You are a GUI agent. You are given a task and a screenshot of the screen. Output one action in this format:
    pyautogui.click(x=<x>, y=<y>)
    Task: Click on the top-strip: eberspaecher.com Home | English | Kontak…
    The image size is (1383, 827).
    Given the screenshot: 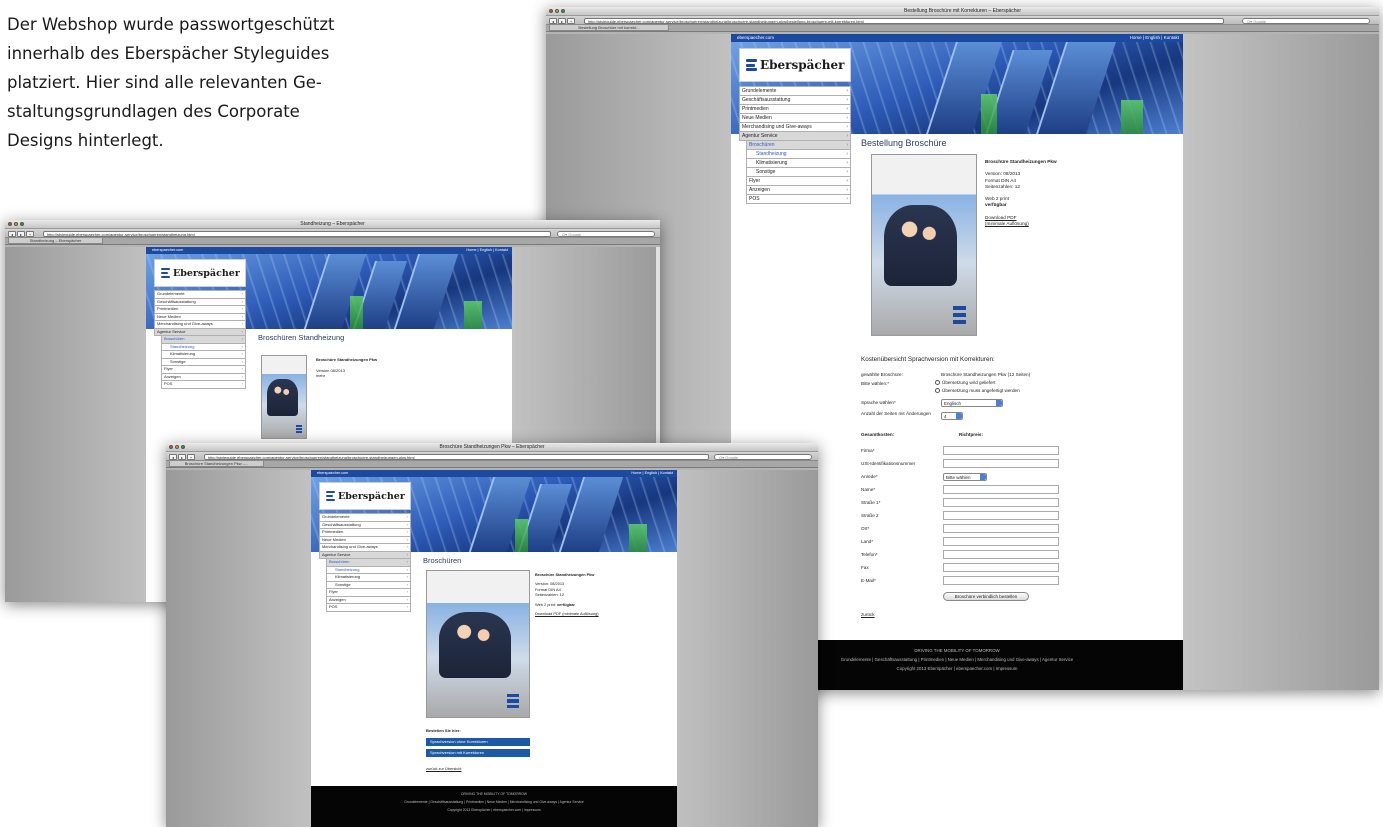 What is the action you would take?
    pyautogui.click(x=329, y=250)
    